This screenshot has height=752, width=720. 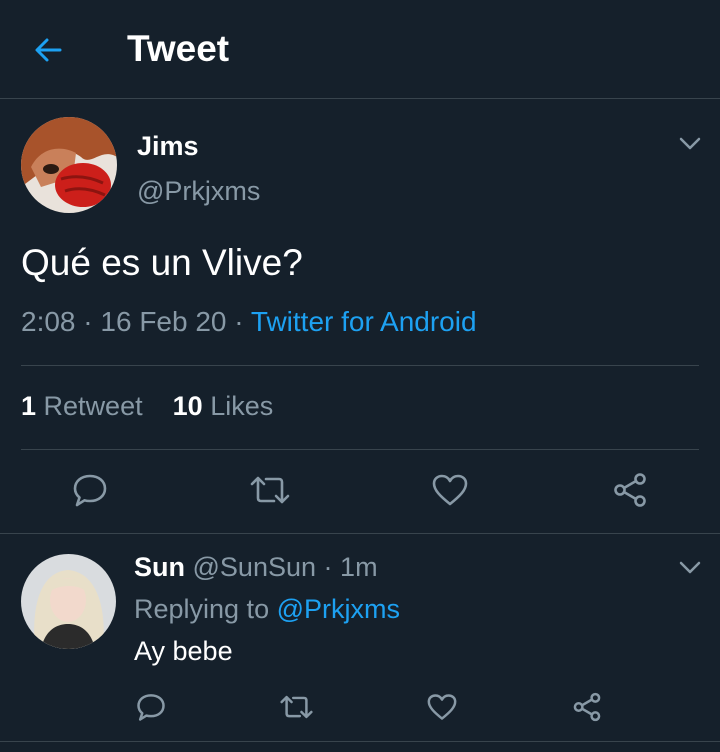 I want to click on arrow-left-icon, so click(x=48, y=50).